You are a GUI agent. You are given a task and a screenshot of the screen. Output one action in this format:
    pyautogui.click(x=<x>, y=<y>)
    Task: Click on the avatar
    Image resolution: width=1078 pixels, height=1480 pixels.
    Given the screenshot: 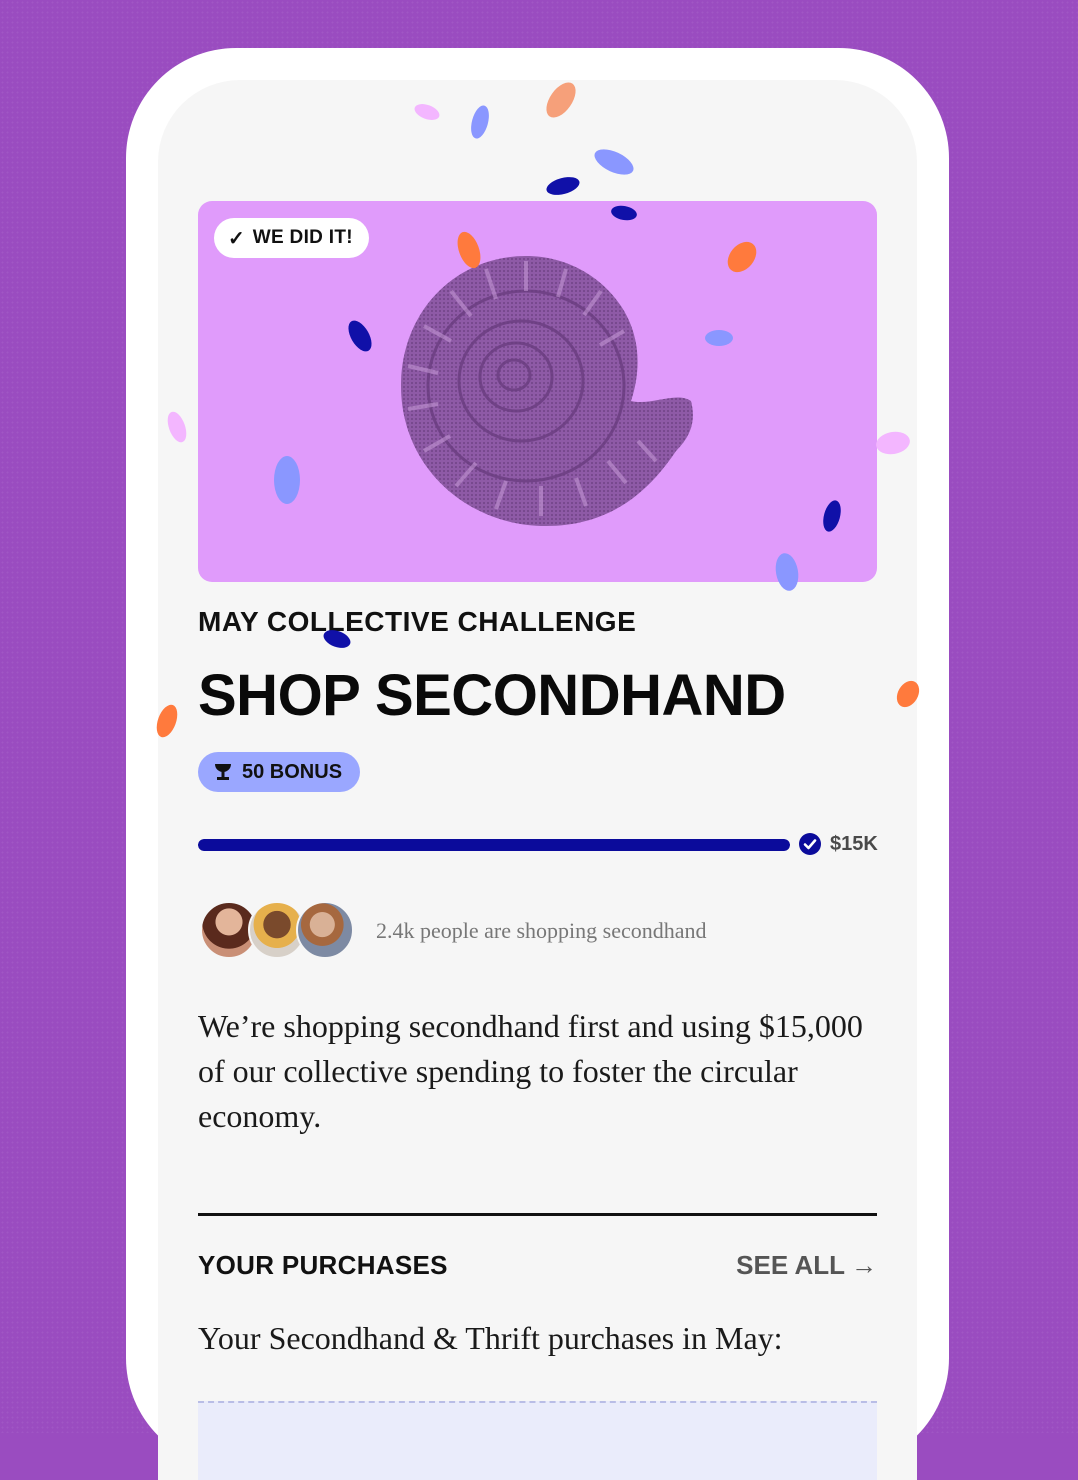 What is the action you would take?
    pyautogui.click(x=325, y=930)
    